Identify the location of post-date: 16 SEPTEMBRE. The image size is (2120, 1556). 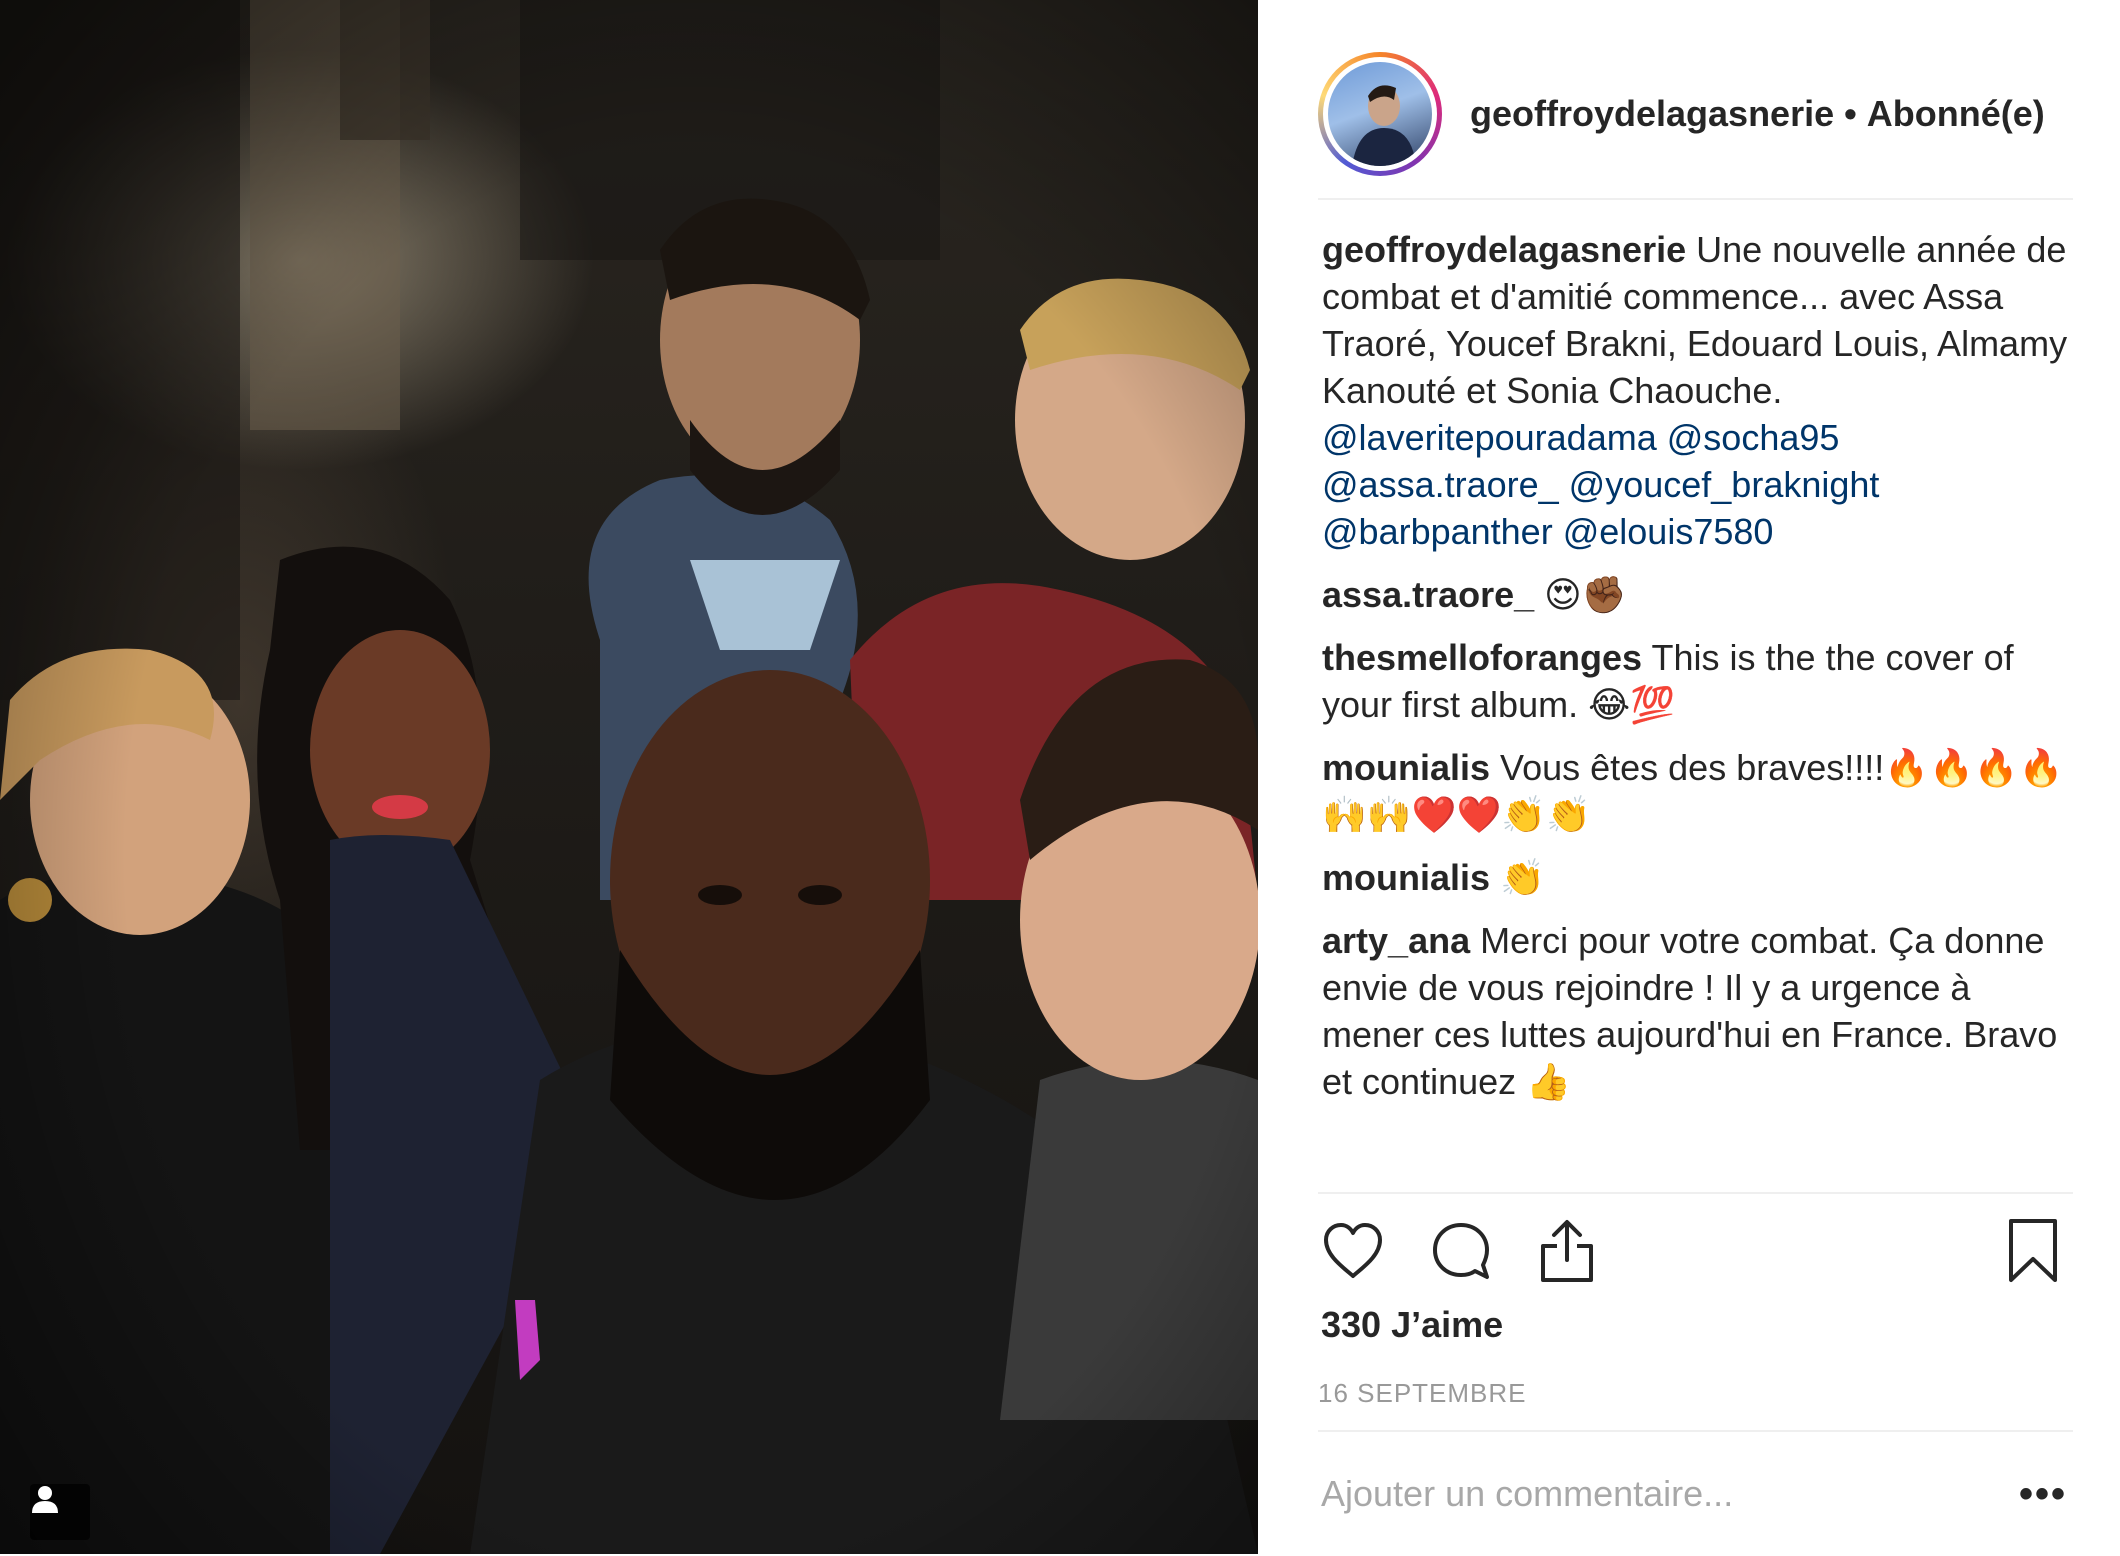
(1422, 1393).